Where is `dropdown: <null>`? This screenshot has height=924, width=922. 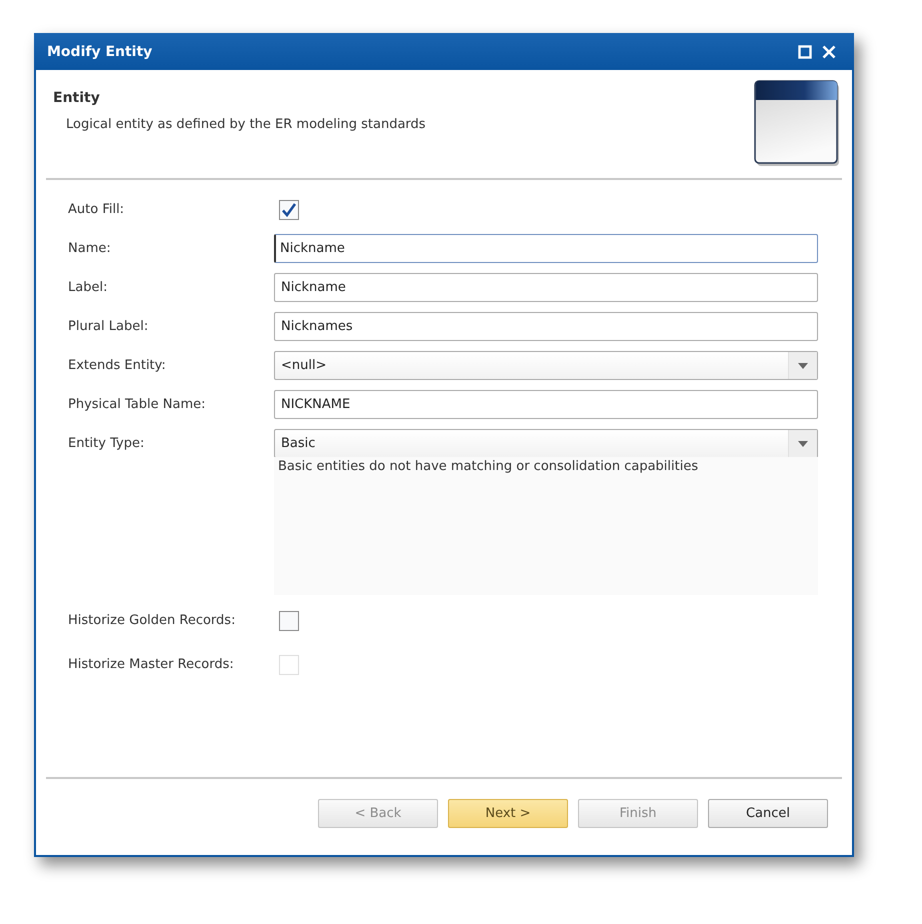
dropdown: <null> is located at coordinates (546, 365).